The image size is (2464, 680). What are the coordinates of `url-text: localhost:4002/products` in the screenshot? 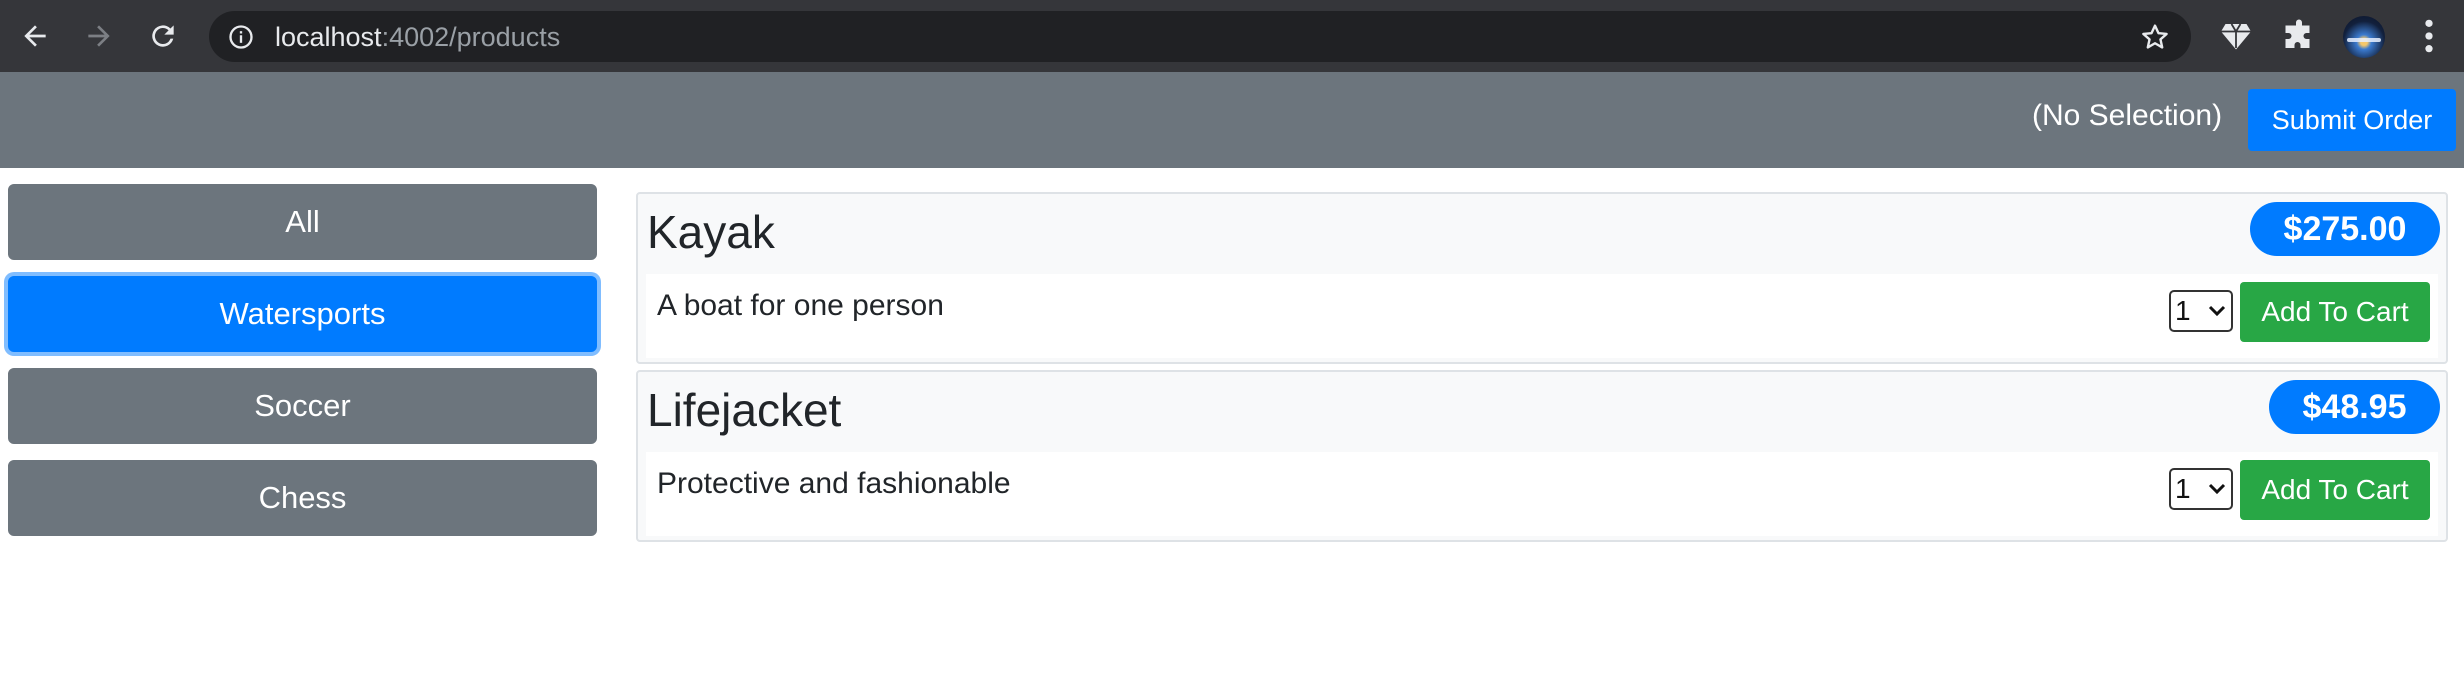 It's located at (417, 37).